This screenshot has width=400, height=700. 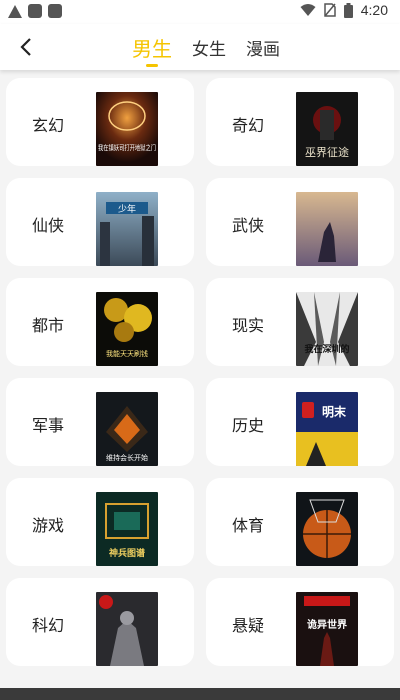 What do you see at coordinates (248, 325) in the screenshot?
I see `category-label: 现实` at bounding box center [248, 325].